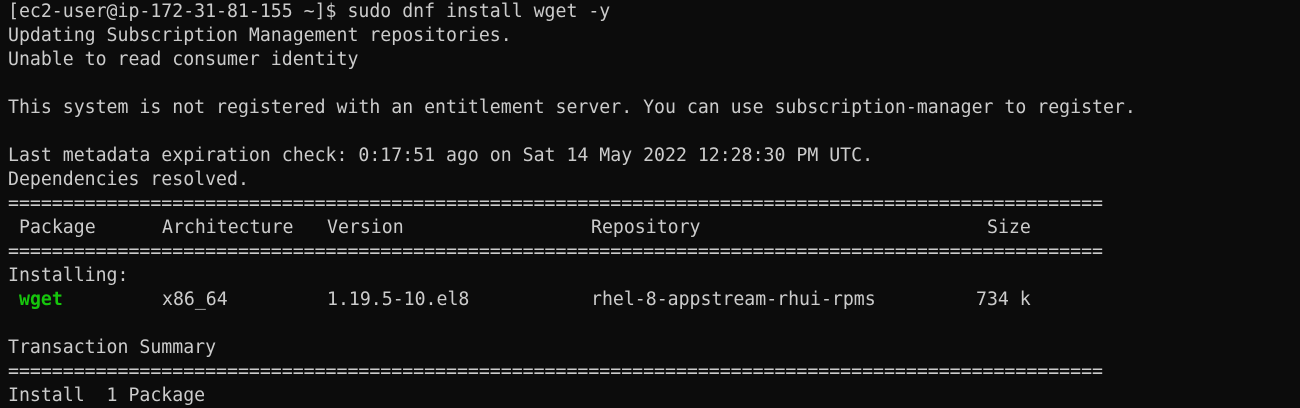  What do you see at coordinates (128, 179) in the screenshot?
I see `output-dependencies: Dependencies resolved.` at bounding box center [128, 179].